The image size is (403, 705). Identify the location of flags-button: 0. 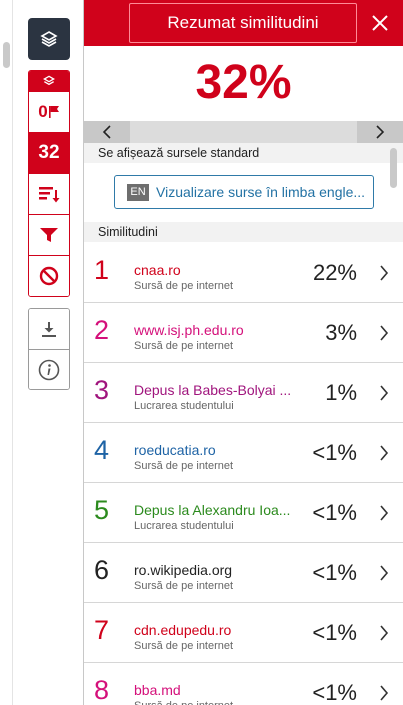
(49, 111).